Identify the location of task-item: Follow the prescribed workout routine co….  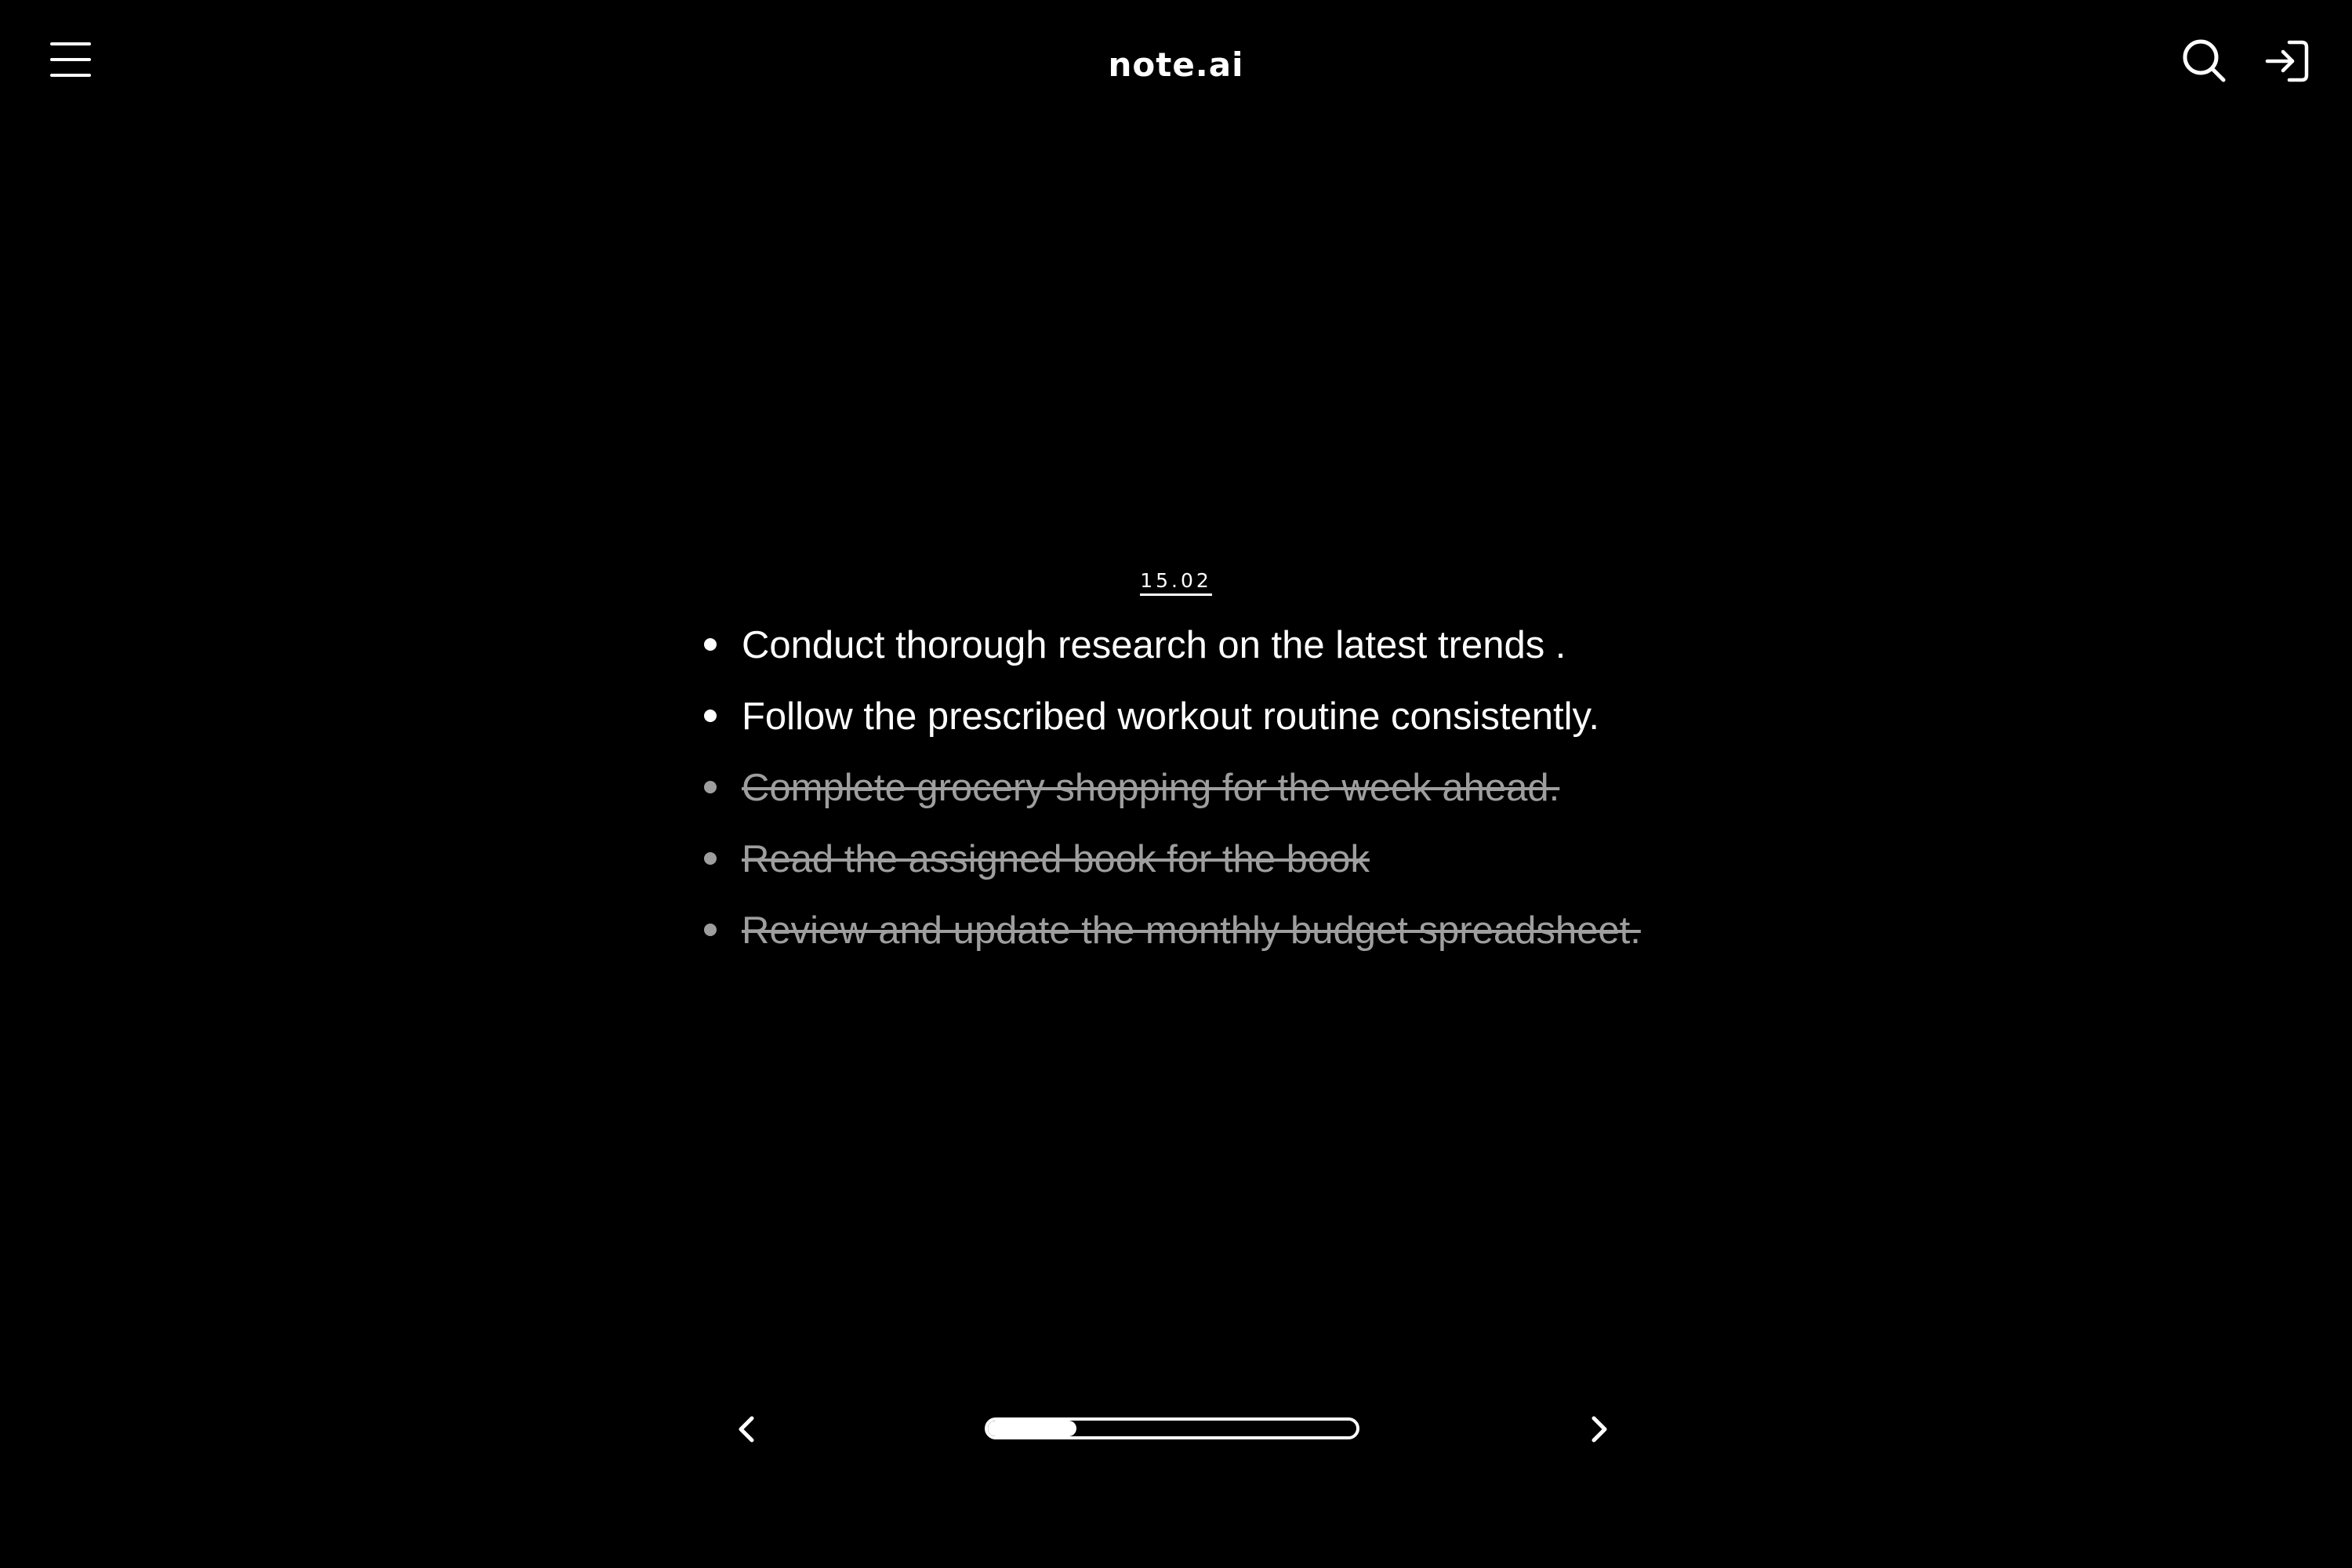
(1171, 724).